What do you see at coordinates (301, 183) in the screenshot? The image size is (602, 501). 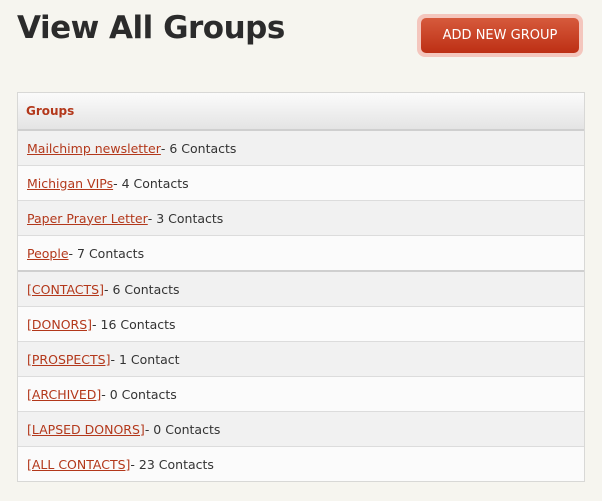 I see `table-row: Michigan VIPs - 4 Contacts` at bounding box center [301, 183].